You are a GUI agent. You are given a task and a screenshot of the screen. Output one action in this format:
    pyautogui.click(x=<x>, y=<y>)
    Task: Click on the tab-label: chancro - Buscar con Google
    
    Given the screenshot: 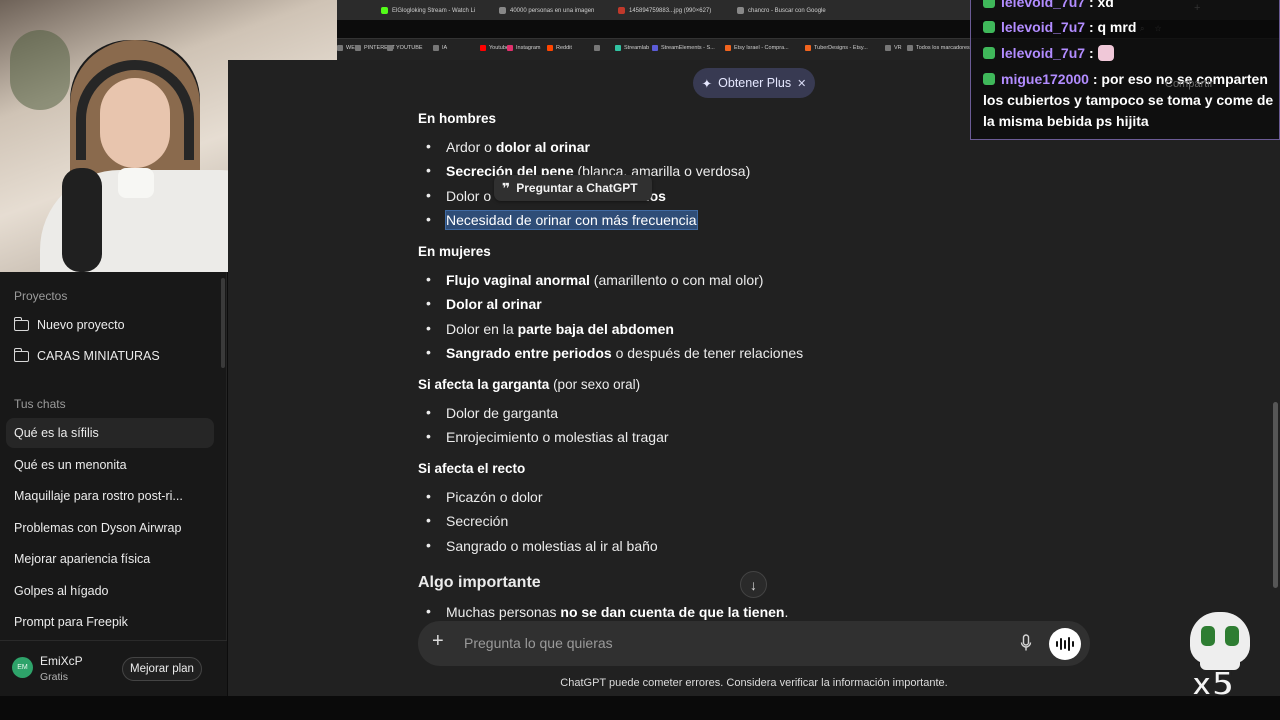 What is the action you would take?
    pyautogui.click(x=787, y=10)
    